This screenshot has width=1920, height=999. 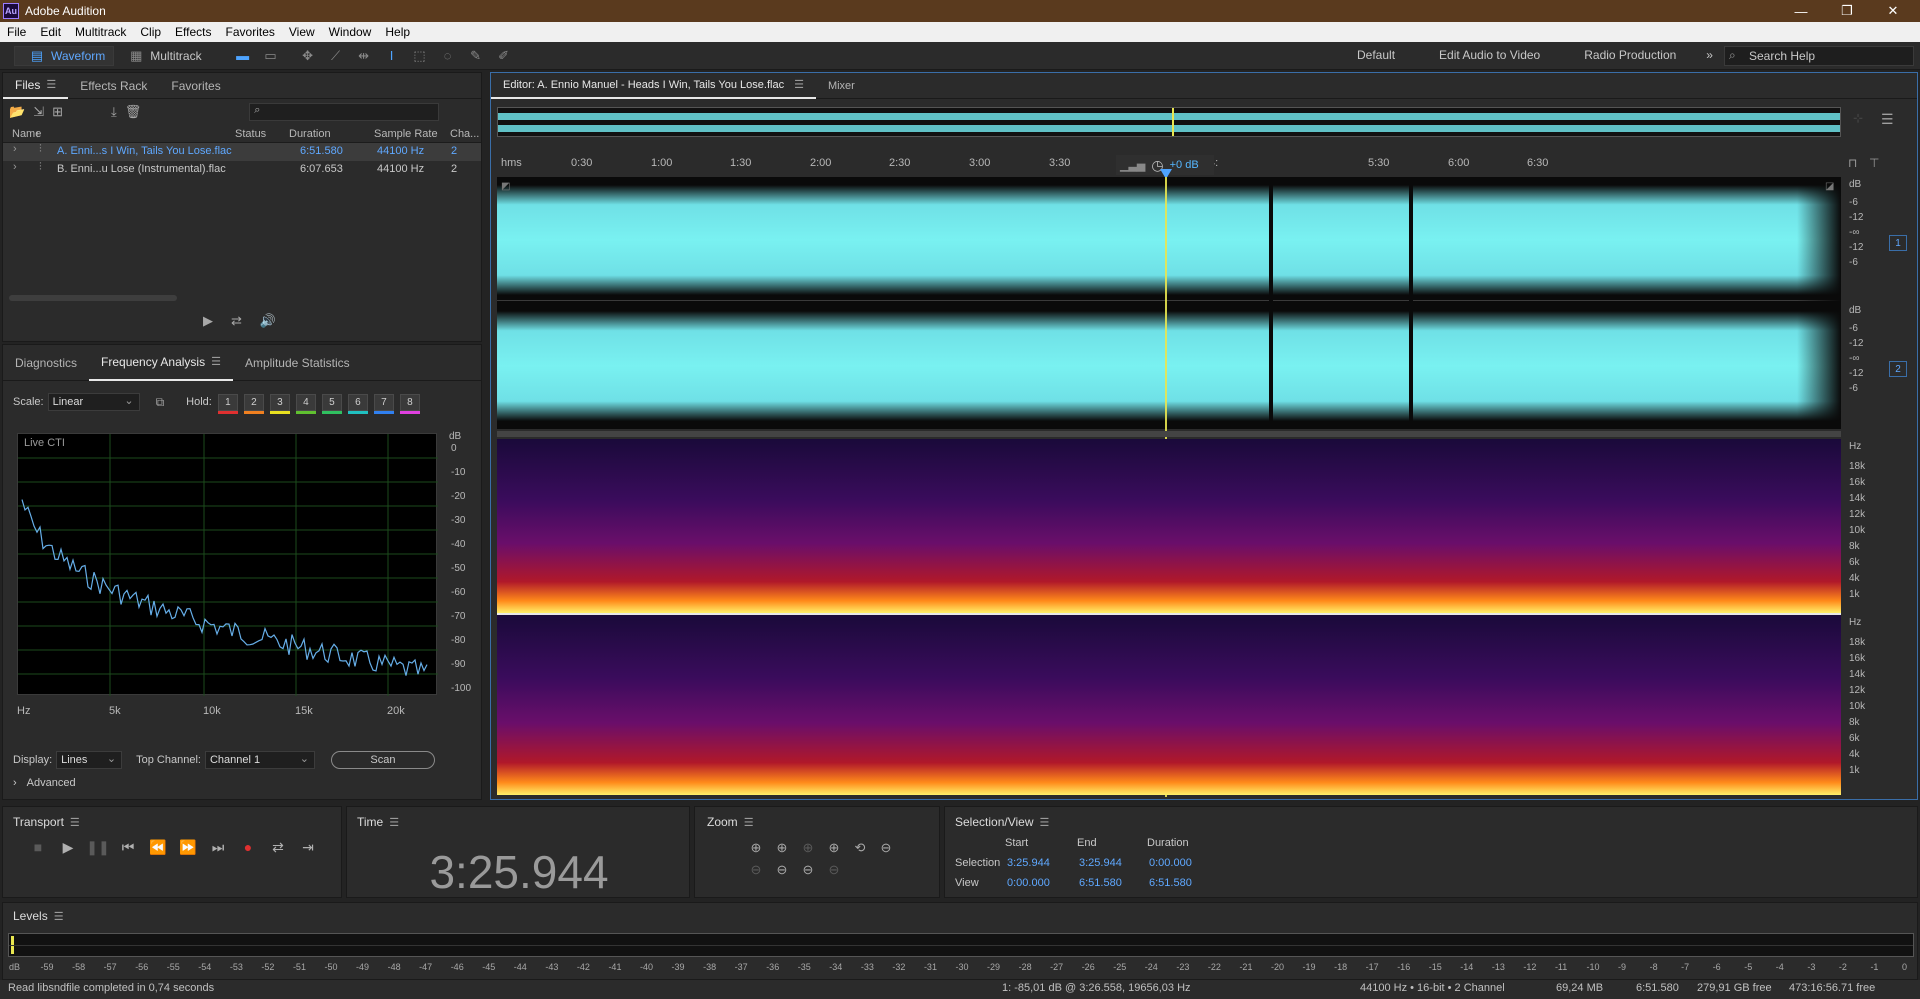 I want to click on slip-tool-icon: ⇹, so click(x=364, y=56).